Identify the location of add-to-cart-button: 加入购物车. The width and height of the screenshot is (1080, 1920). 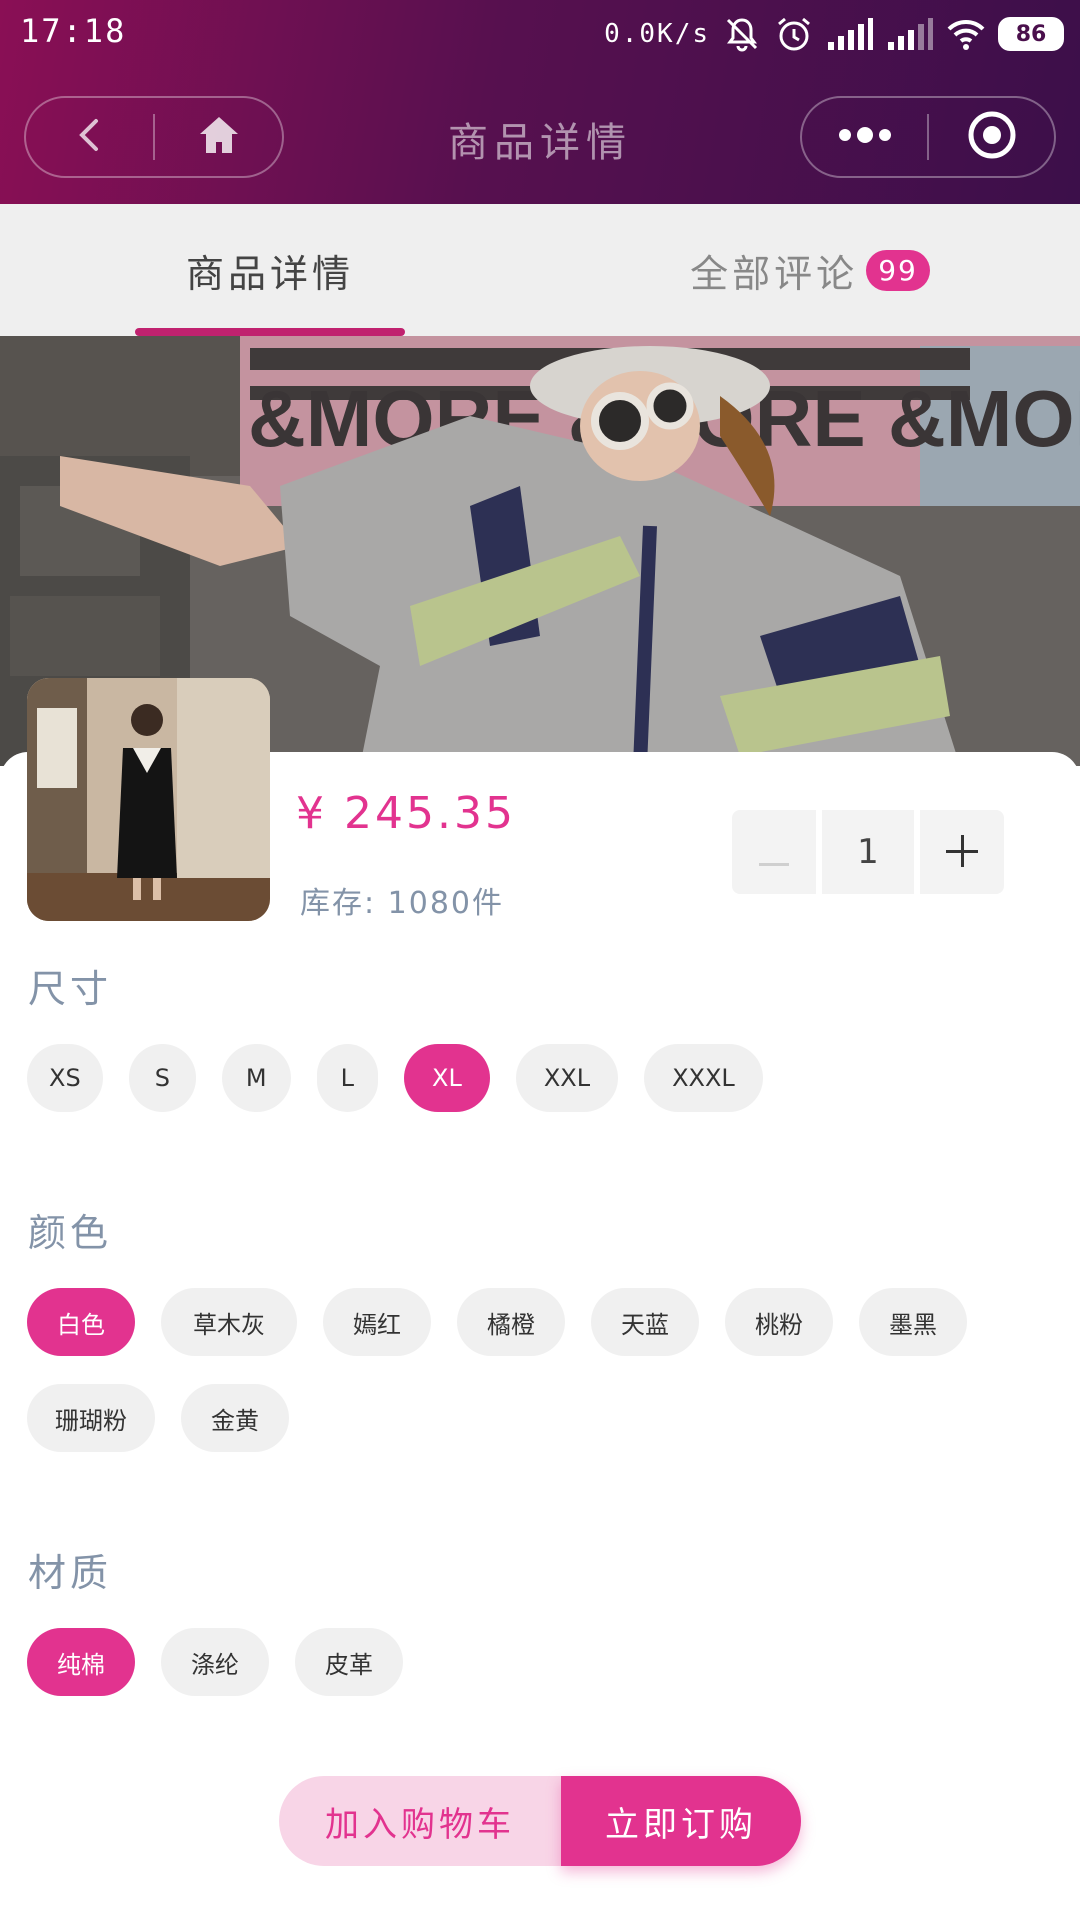
(420, 1821).